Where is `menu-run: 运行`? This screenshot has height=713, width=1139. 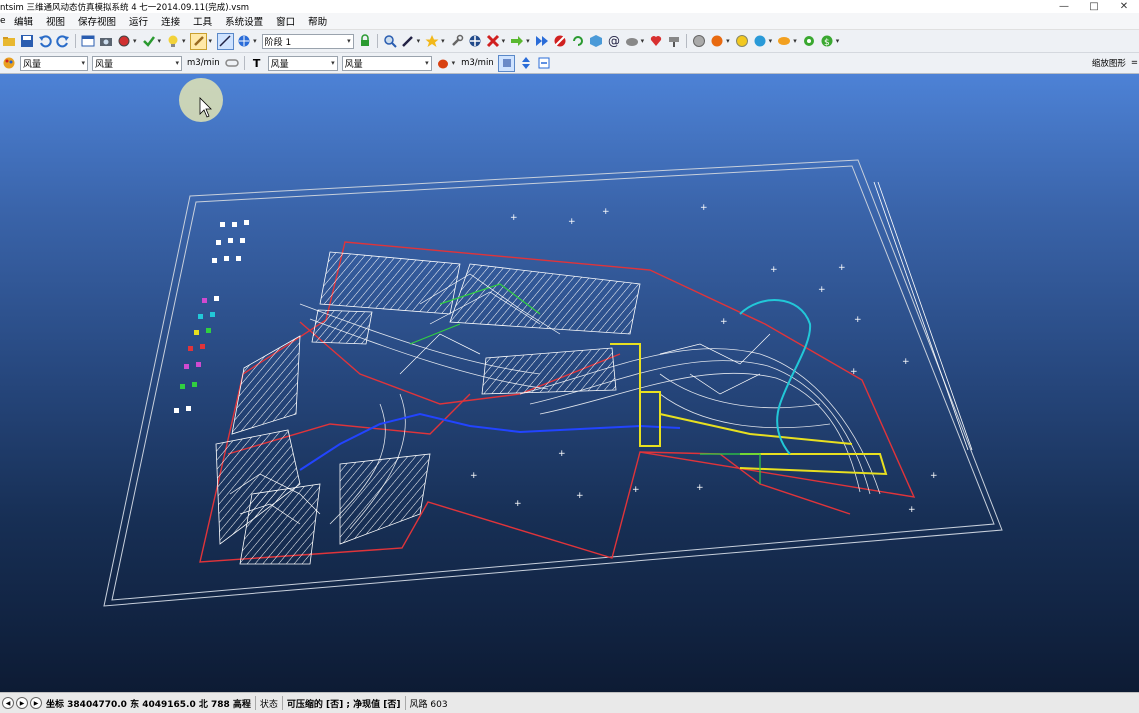
menu-run: 运行 is located at coordinates (138, 21).